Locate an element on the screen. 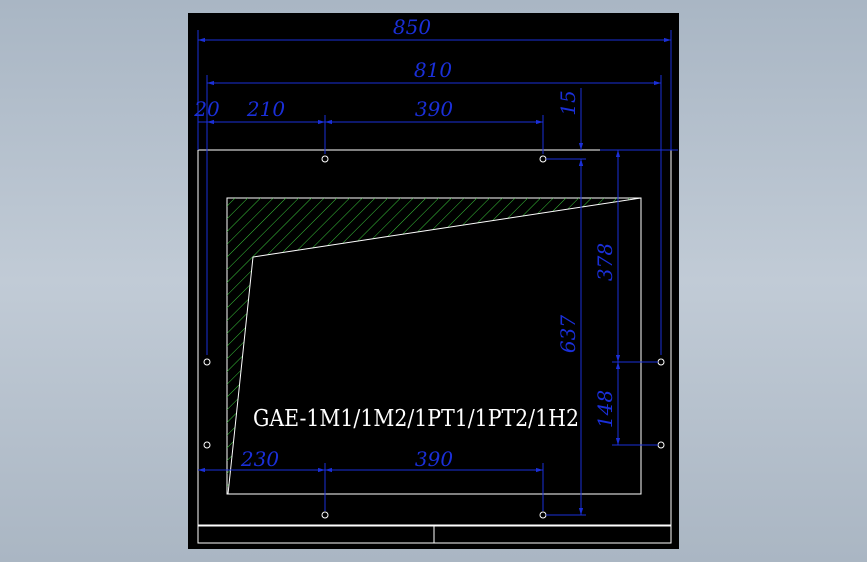 This screenshot has height=562, width=867. dim-edge-offset: 20 is located at coordinates (206, 109).